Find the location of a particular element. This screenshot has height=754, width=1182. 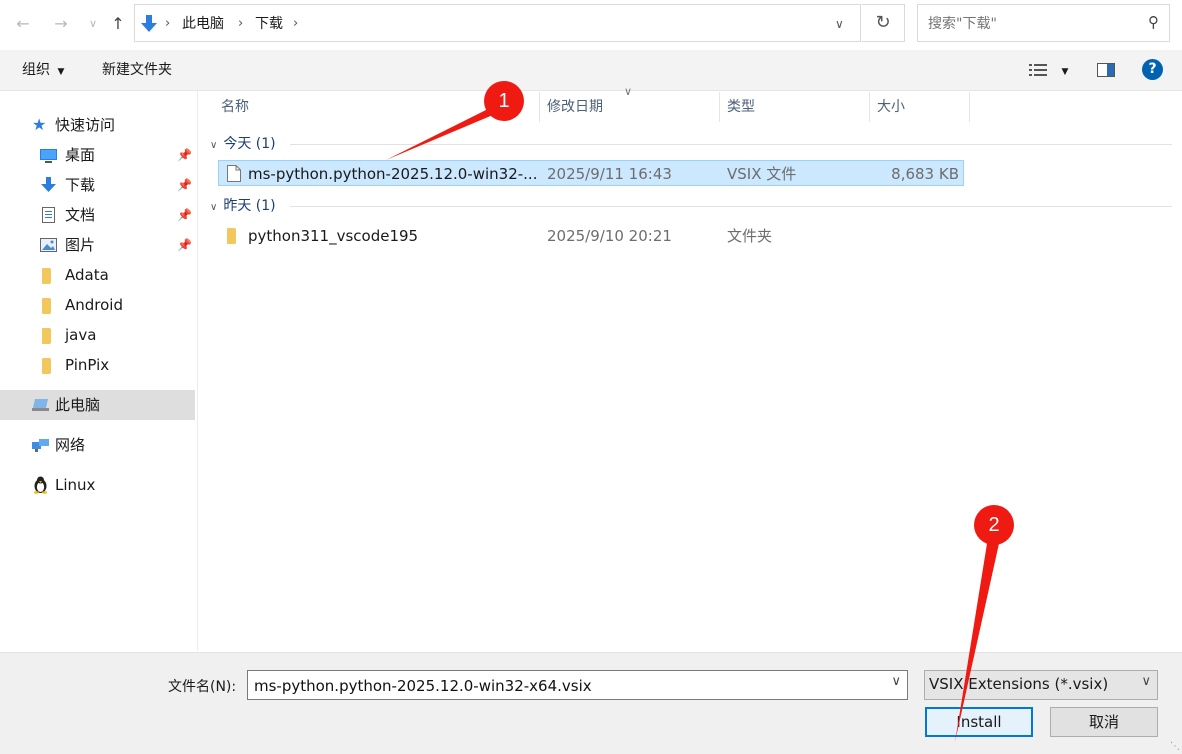

annotation-badge-2: 2 is located at coordinates (994, 525).